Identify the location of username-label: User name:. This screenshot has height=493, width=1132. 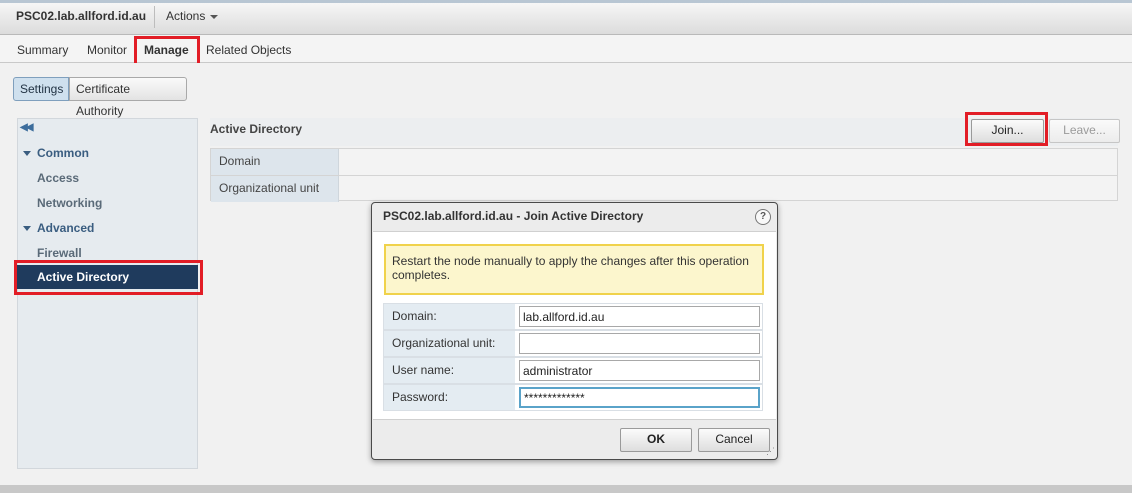
(449, 370).